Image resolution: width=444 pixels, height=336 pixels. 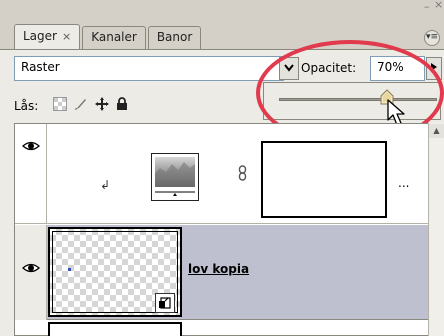 I want to click on layer-thumbnail-partial, so click(x=115, y=329).